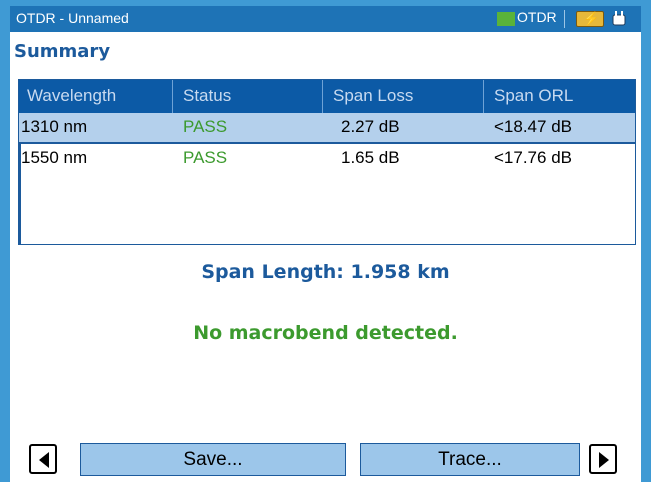 This screenshot has height=482, width=651. I want to click on titlebar-divider, so click(564, 19).